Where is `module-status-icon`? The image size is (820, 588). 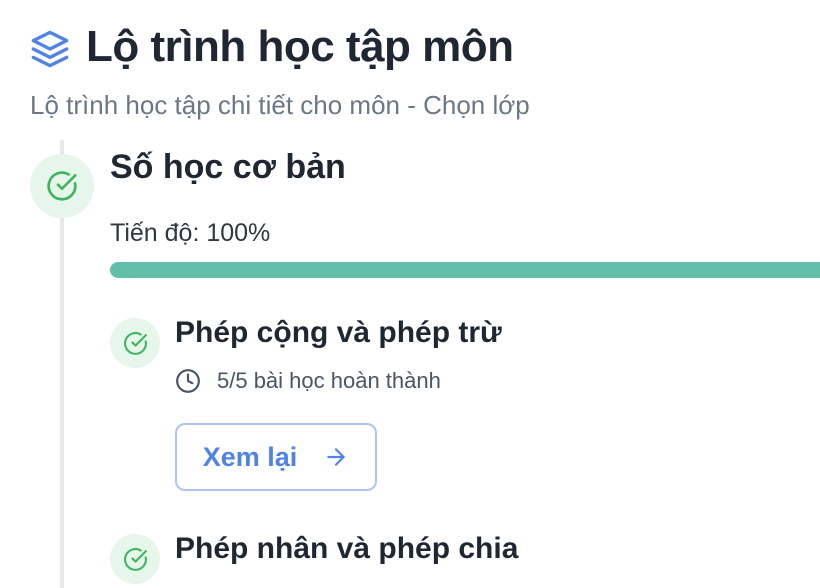
module-status-icon is located at coordinates (62, 186).